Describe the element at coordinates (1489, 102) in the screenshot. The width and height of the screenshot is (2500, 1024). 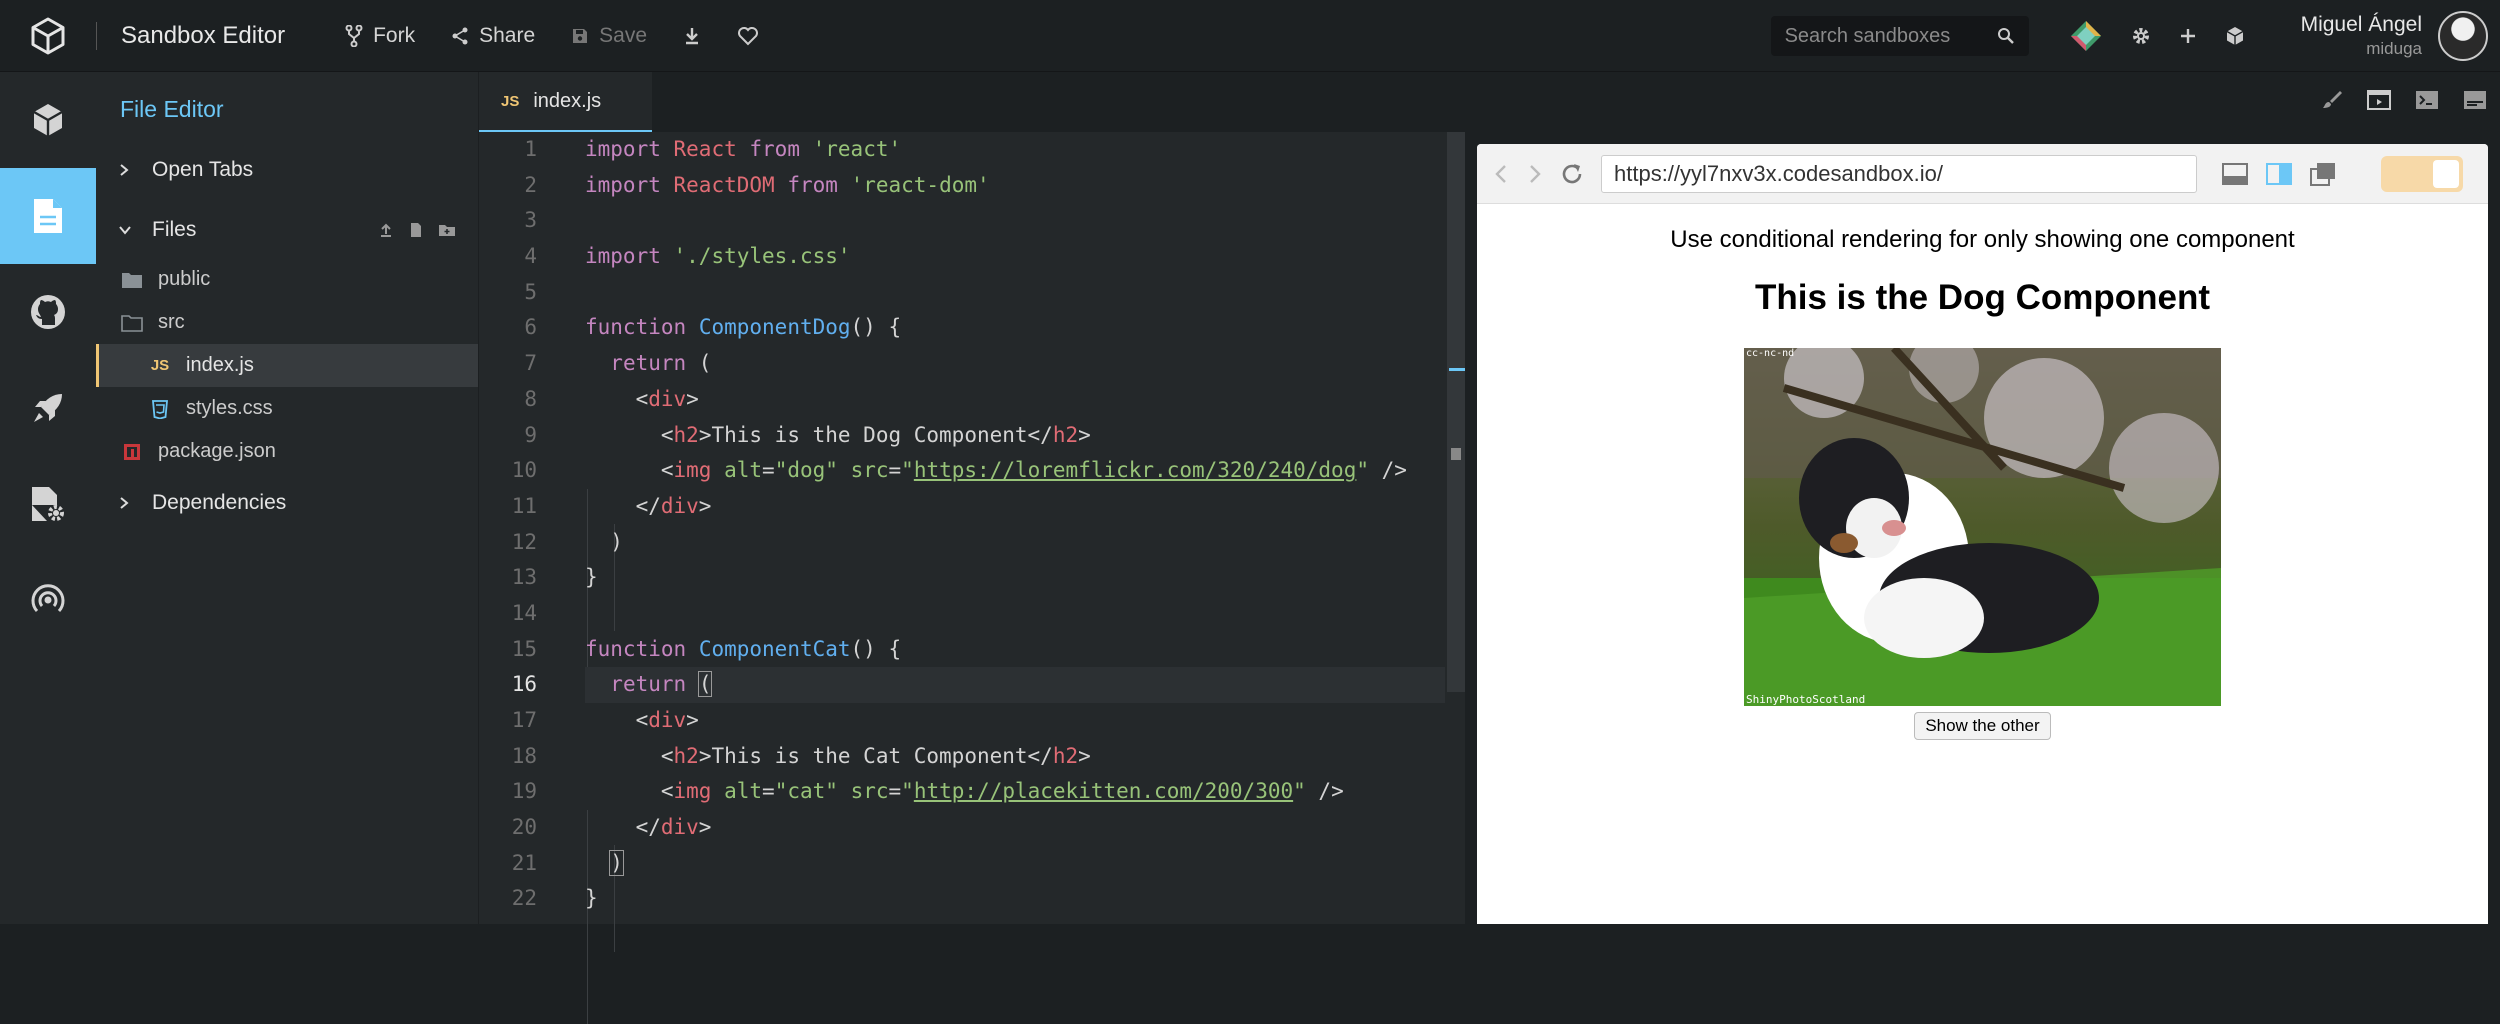
I see `editor-tab-bar: JS index.js` at that location.